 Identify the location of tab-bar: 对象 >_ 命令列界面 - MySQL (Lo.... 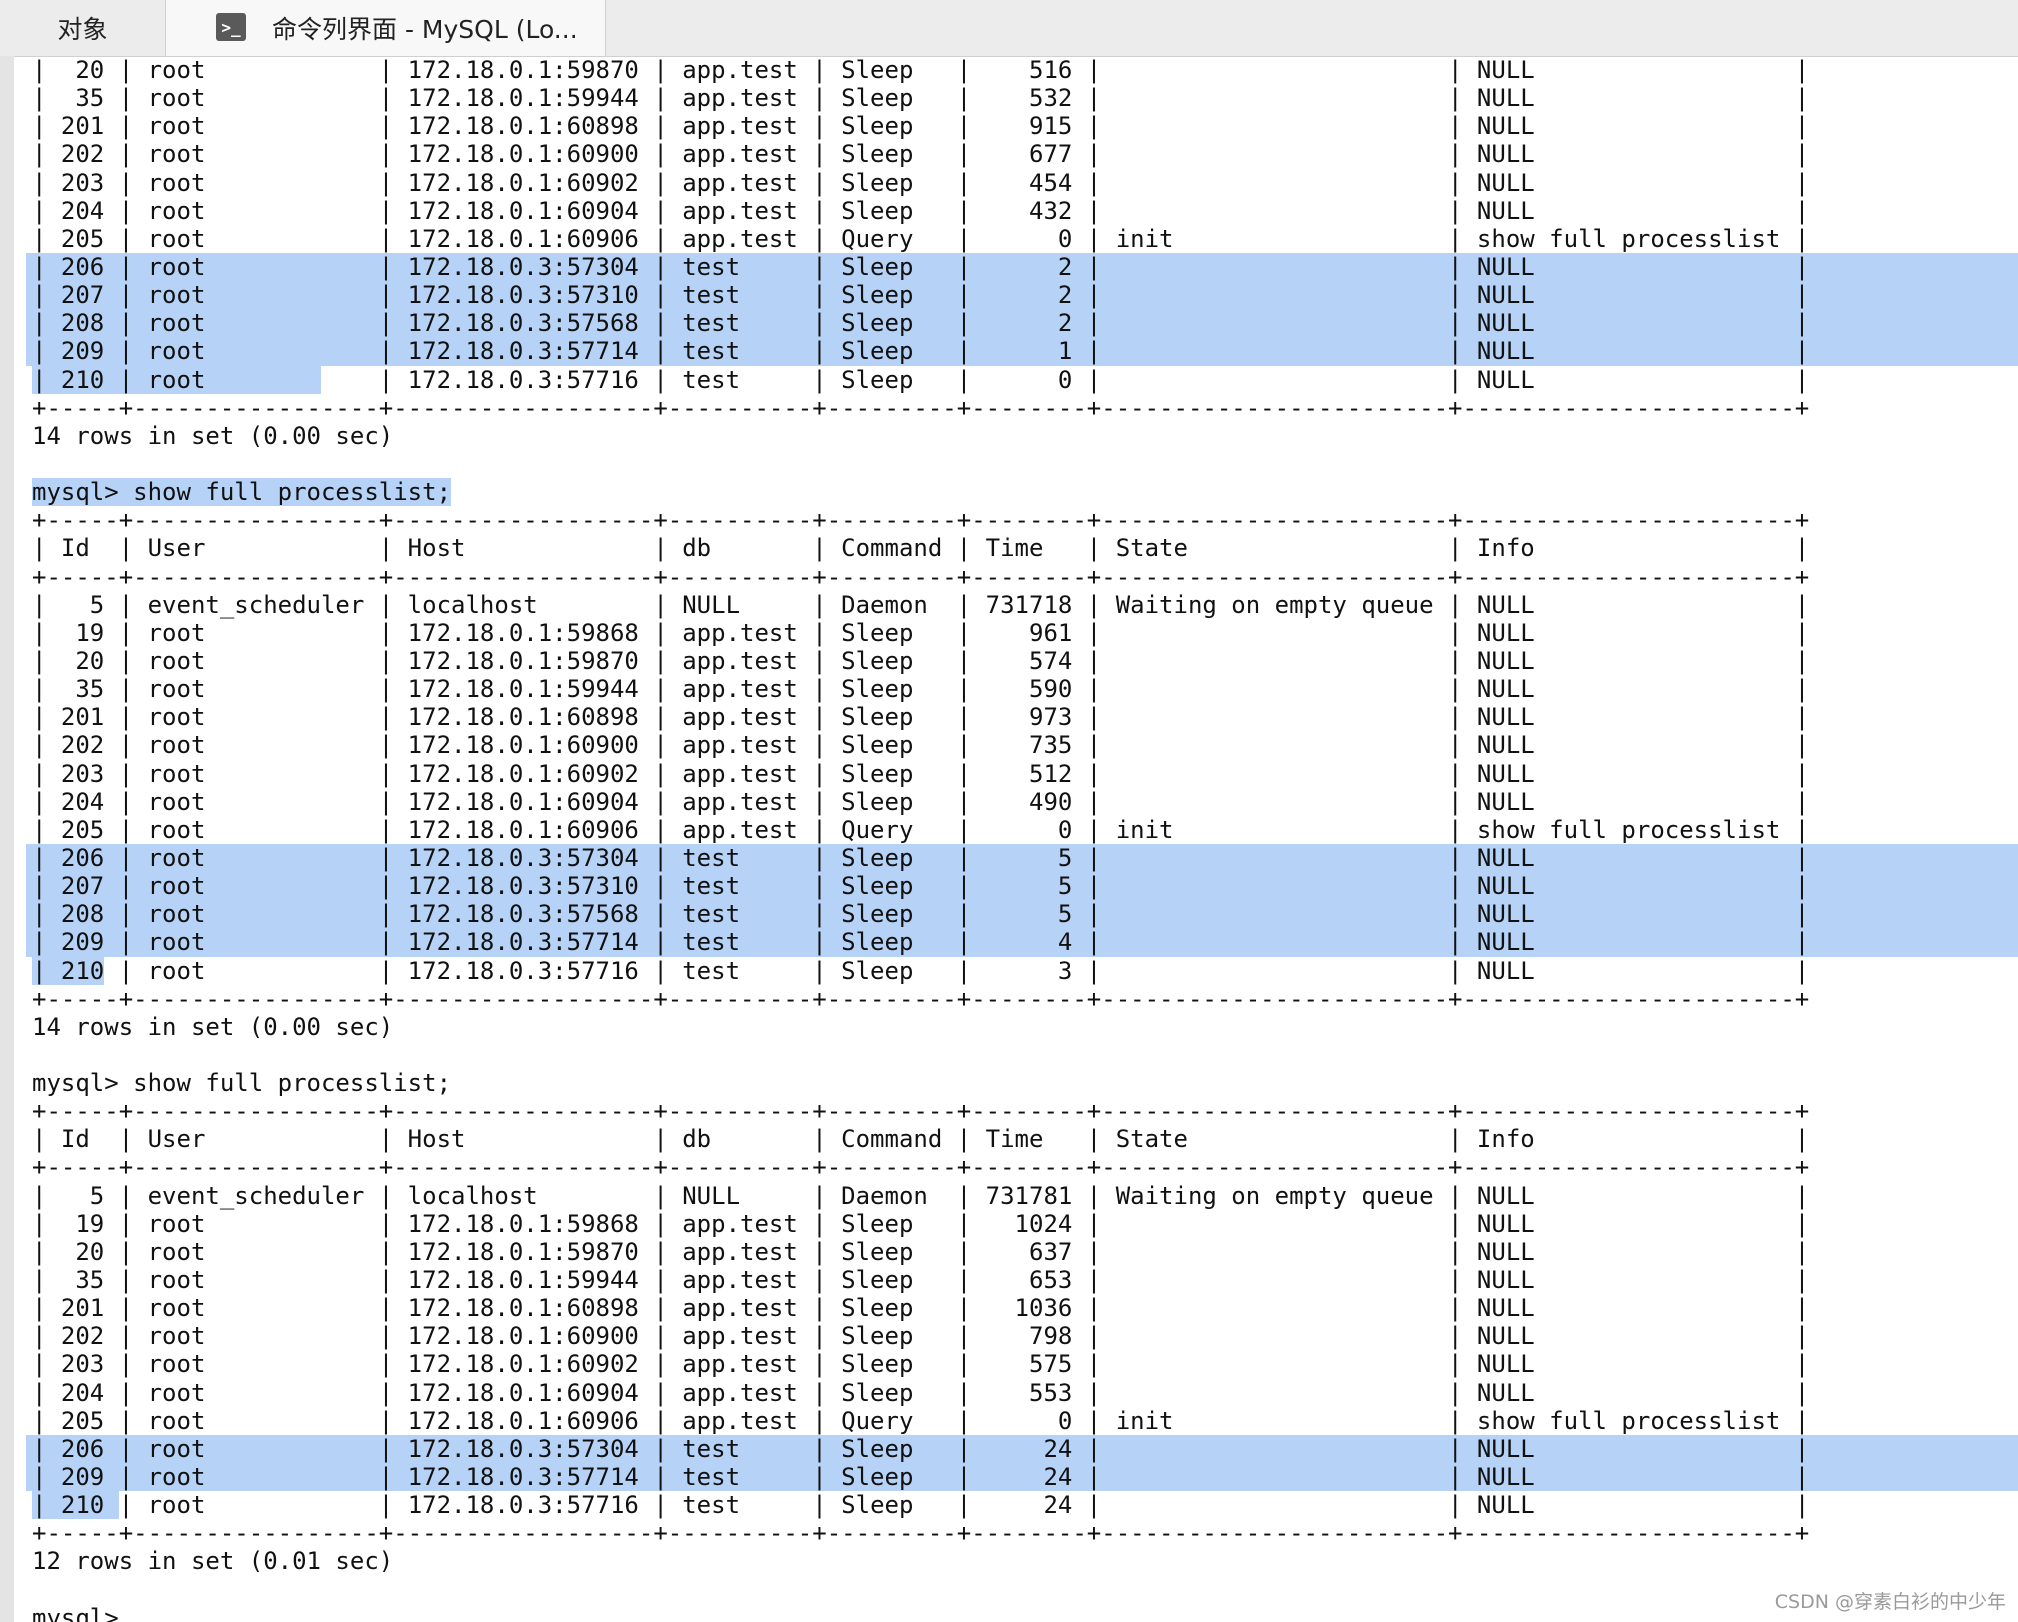
(1009, 28).